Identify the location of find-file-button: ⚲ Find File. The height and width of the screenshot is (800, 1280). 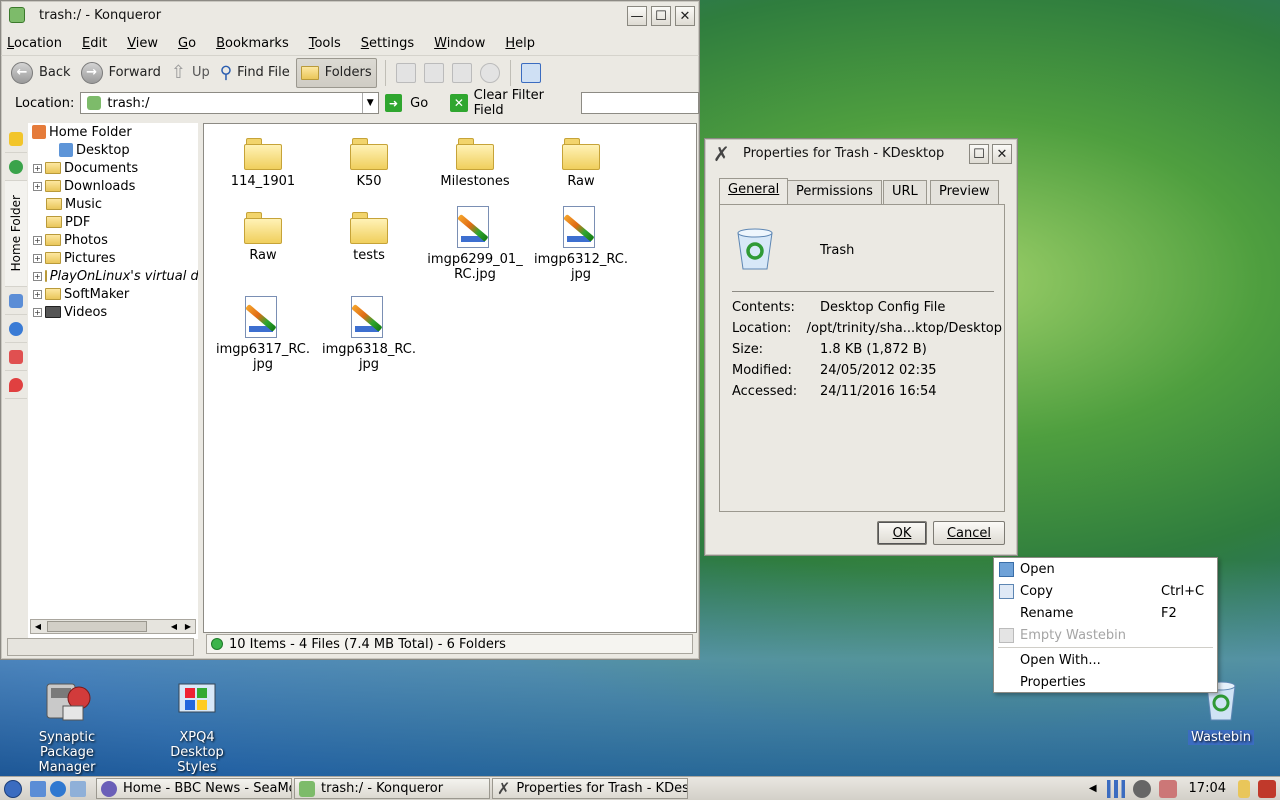
(255, 73).